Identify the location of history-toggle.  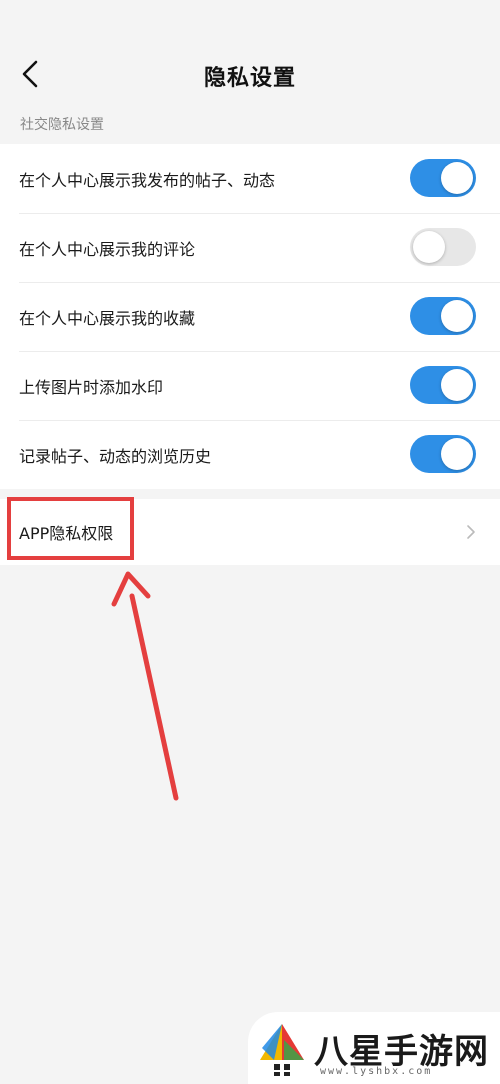
(443, 454).